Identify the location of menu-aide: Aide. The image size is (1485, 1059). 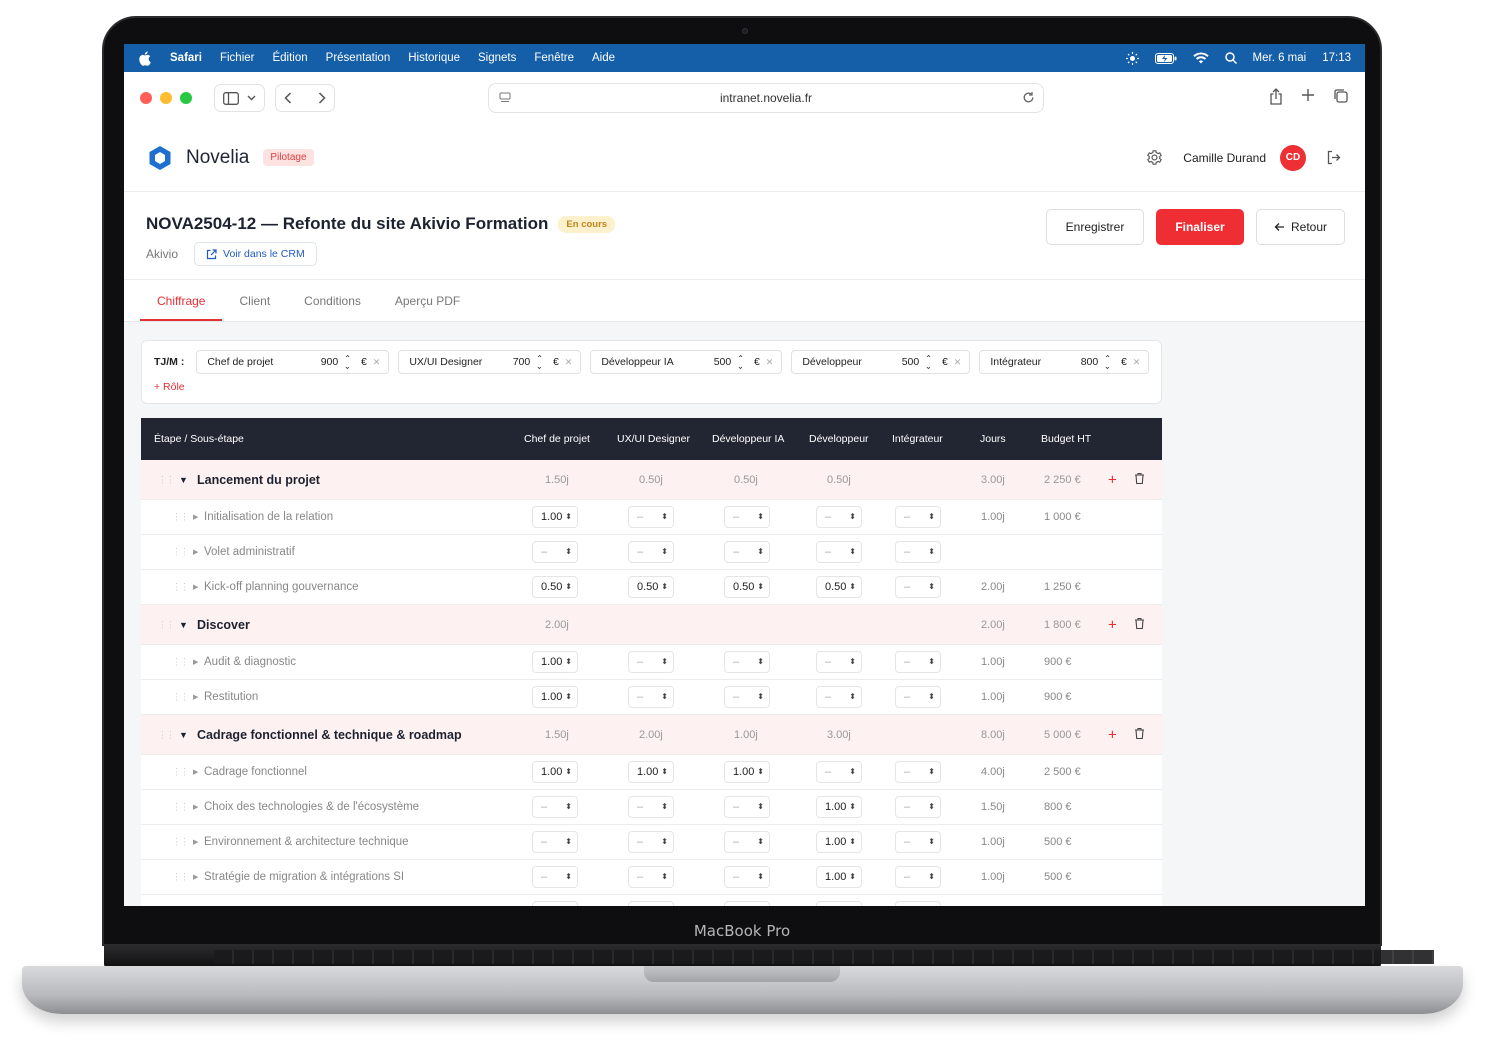
(603, 58).